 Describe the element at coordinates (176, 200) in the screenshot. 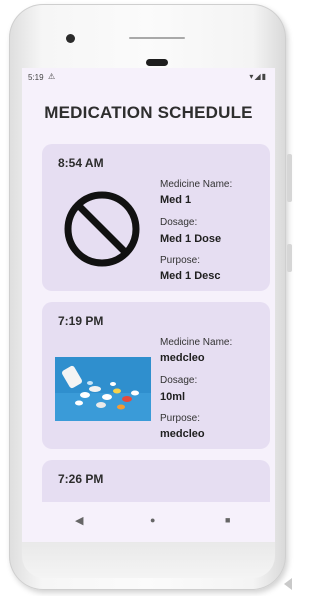

I see `medicine-name-value: Med 1` at that location.